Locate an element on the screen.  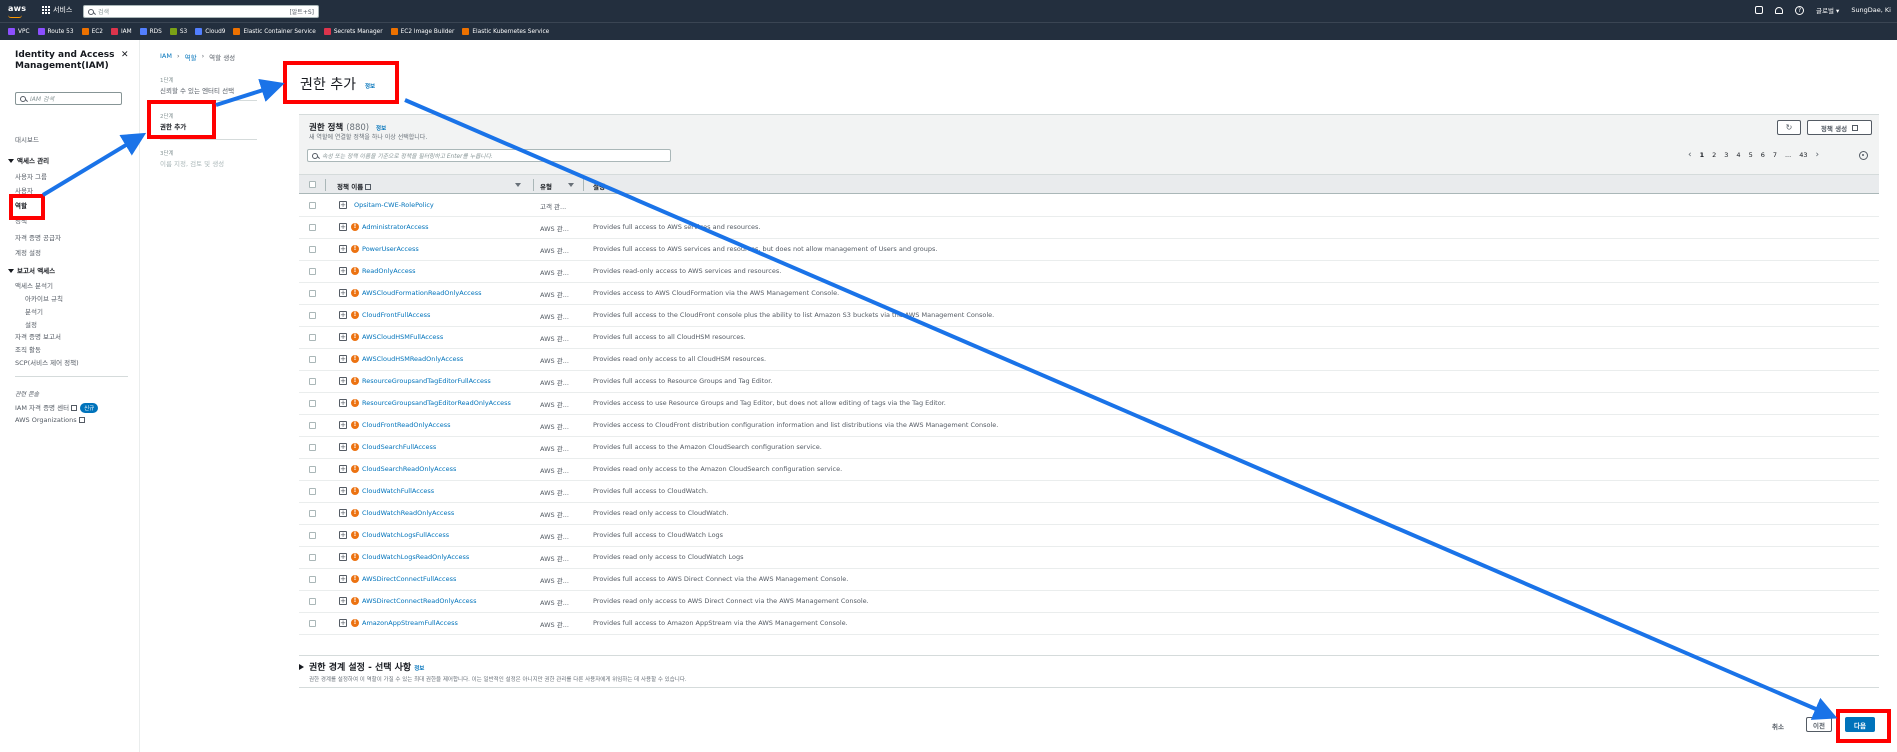
chevron-left-icon: ‹ is located at coordinates (1690, 155).